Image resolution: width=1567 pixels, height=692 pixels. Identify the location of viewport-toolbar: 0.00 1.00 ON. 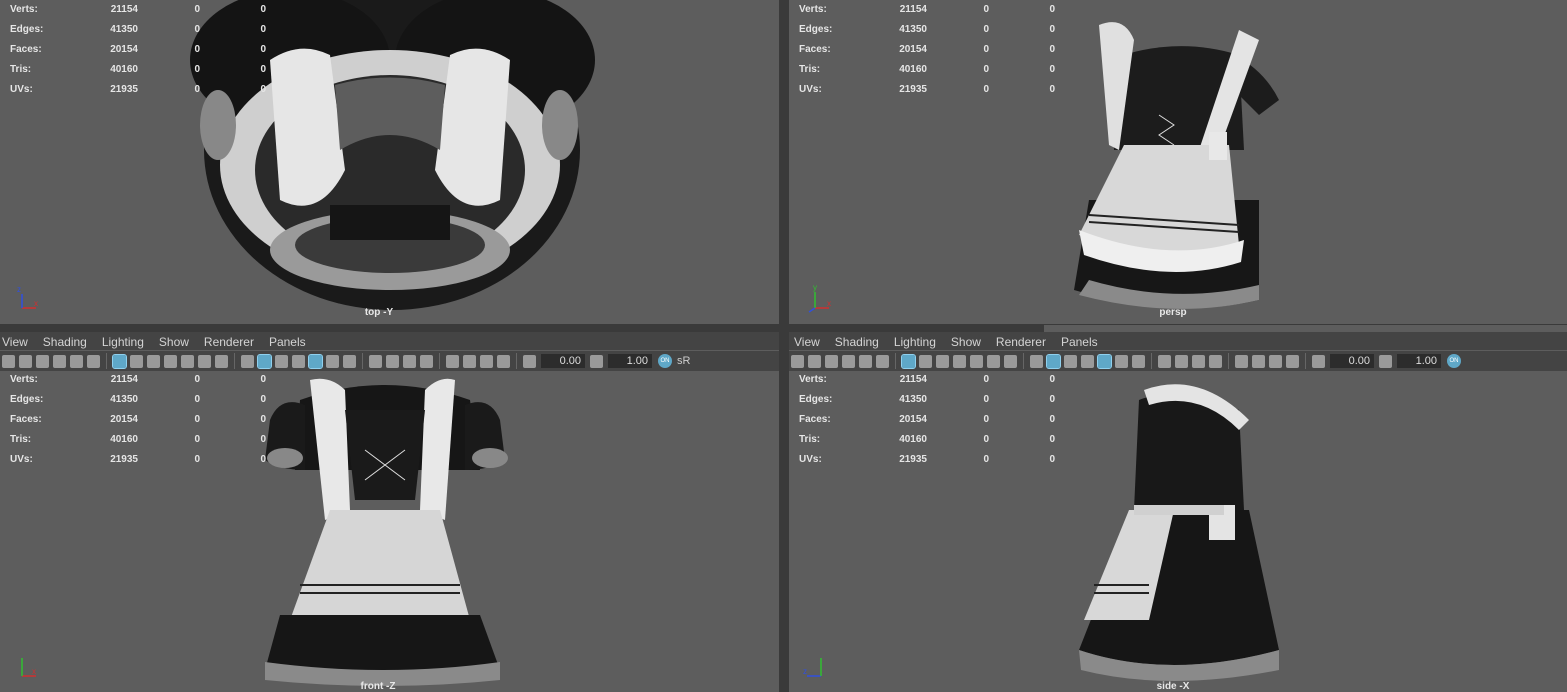
(1178, 361).